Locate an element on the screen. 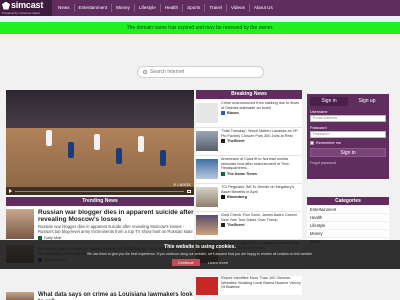 This screenshot has width=400, height=300. logo-pin-icon is located at coordinates (6, 5).